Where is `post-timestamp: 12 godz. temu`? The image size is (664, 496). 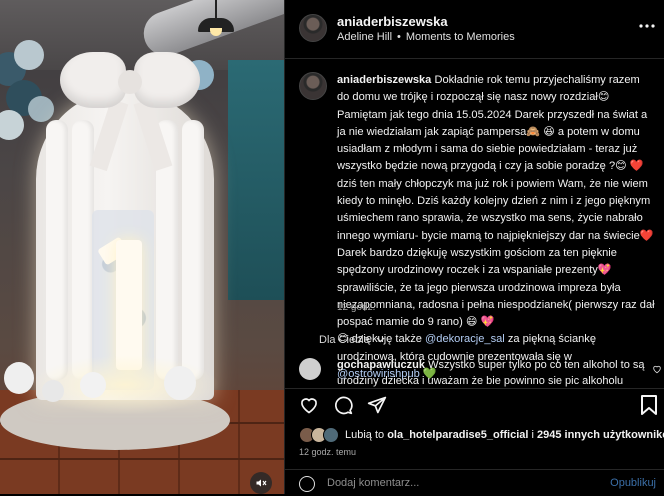 post-timestamp: 12 godz. temu is located at coordinates (328, 452).